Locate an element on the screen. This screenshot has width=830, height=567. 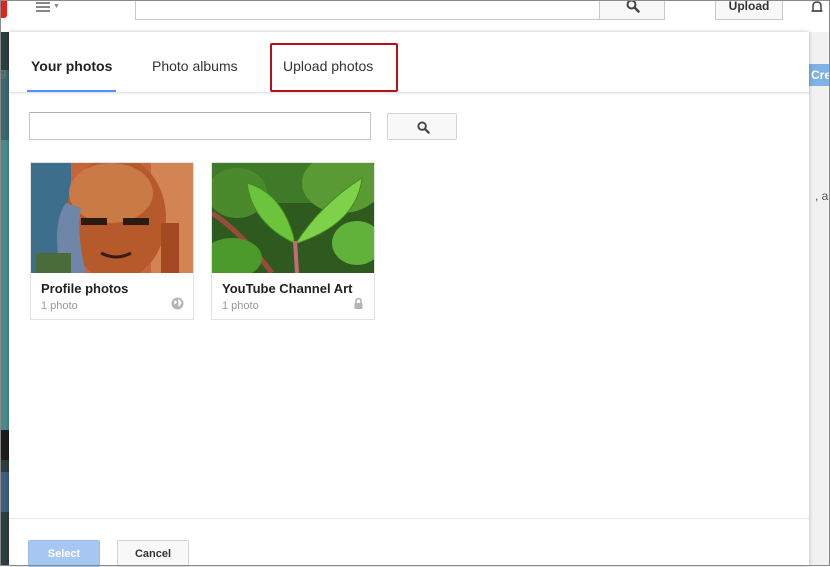
select-button: Select is located at coordinates (64, 553).